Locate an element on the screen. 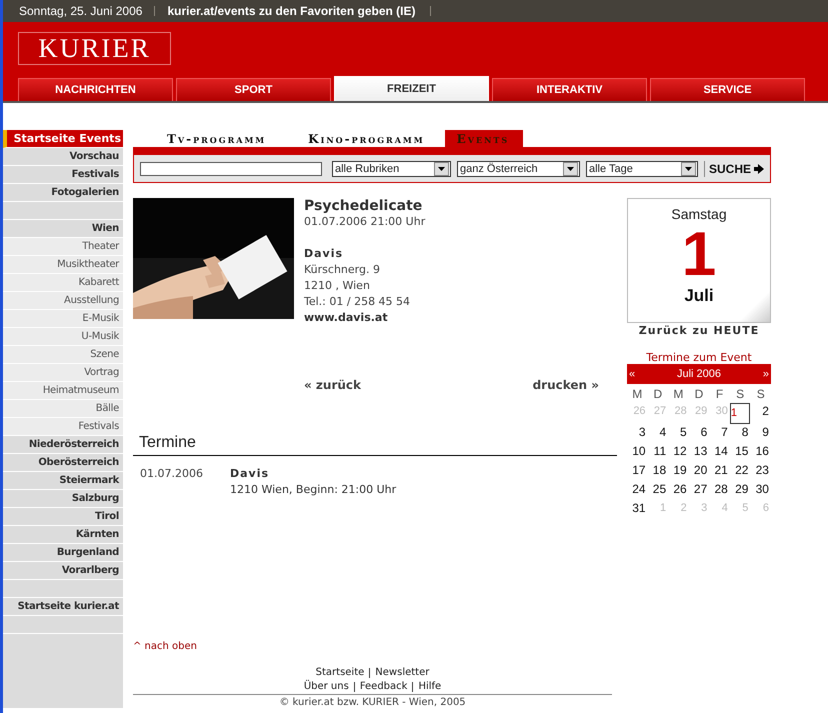  month-title: Juli 2006 is located at coordinates (699, 374).